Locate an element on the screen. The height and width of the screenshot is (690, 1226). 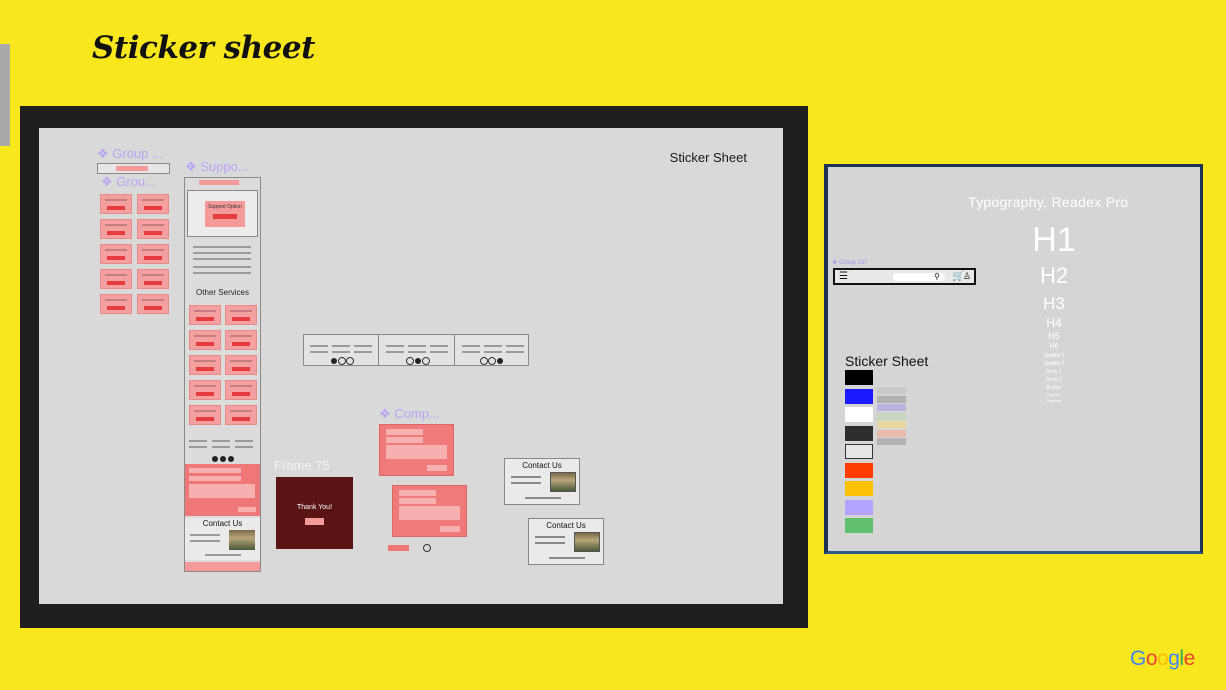
small-button is located at coordinates (398, 548).